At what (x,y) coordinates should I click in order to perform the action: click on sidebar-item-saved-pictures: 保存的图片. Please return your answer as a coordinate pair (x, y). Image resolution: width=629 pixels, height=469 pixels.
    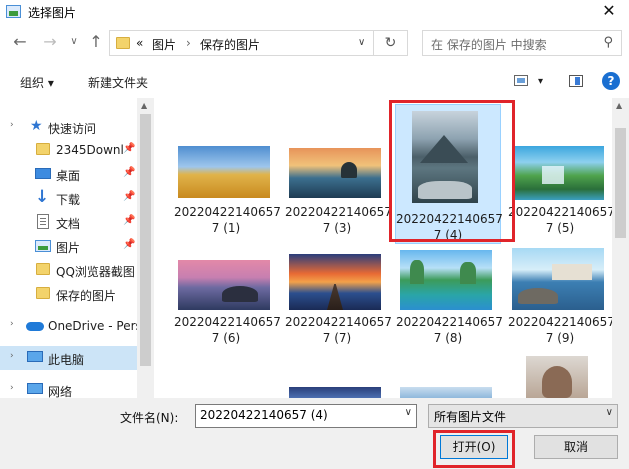
    Looking at the image, I should click on (68, 294).